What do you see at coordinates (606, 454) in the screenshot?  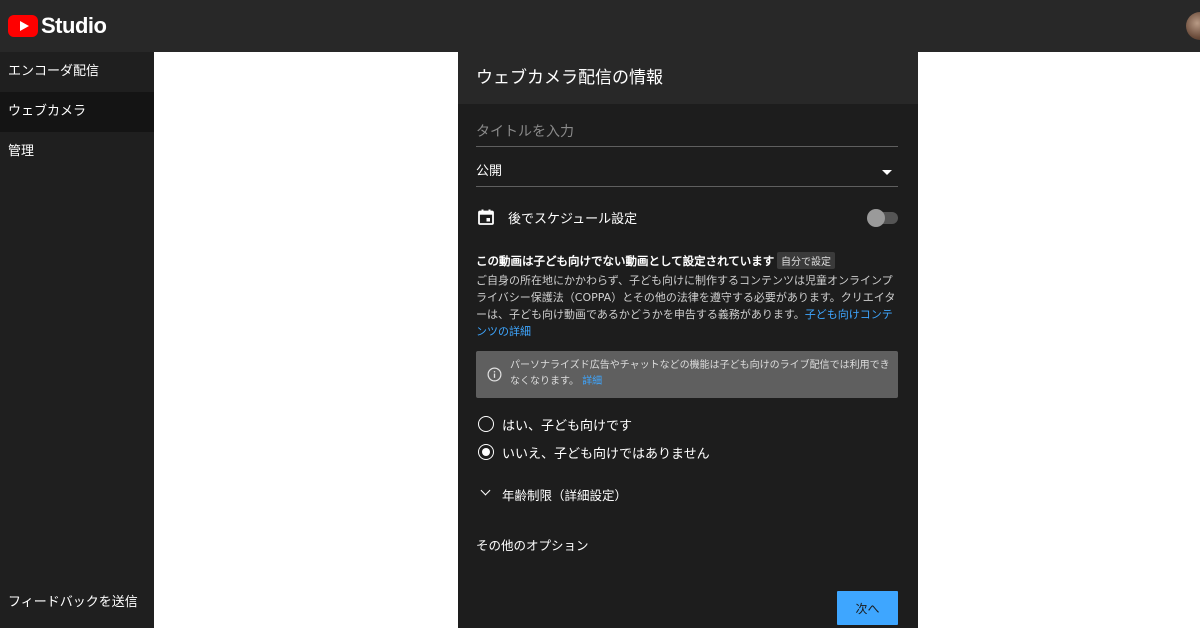 I see `radio-label: いいえ、子ども向けではありません` at bounding box center [606, 454].